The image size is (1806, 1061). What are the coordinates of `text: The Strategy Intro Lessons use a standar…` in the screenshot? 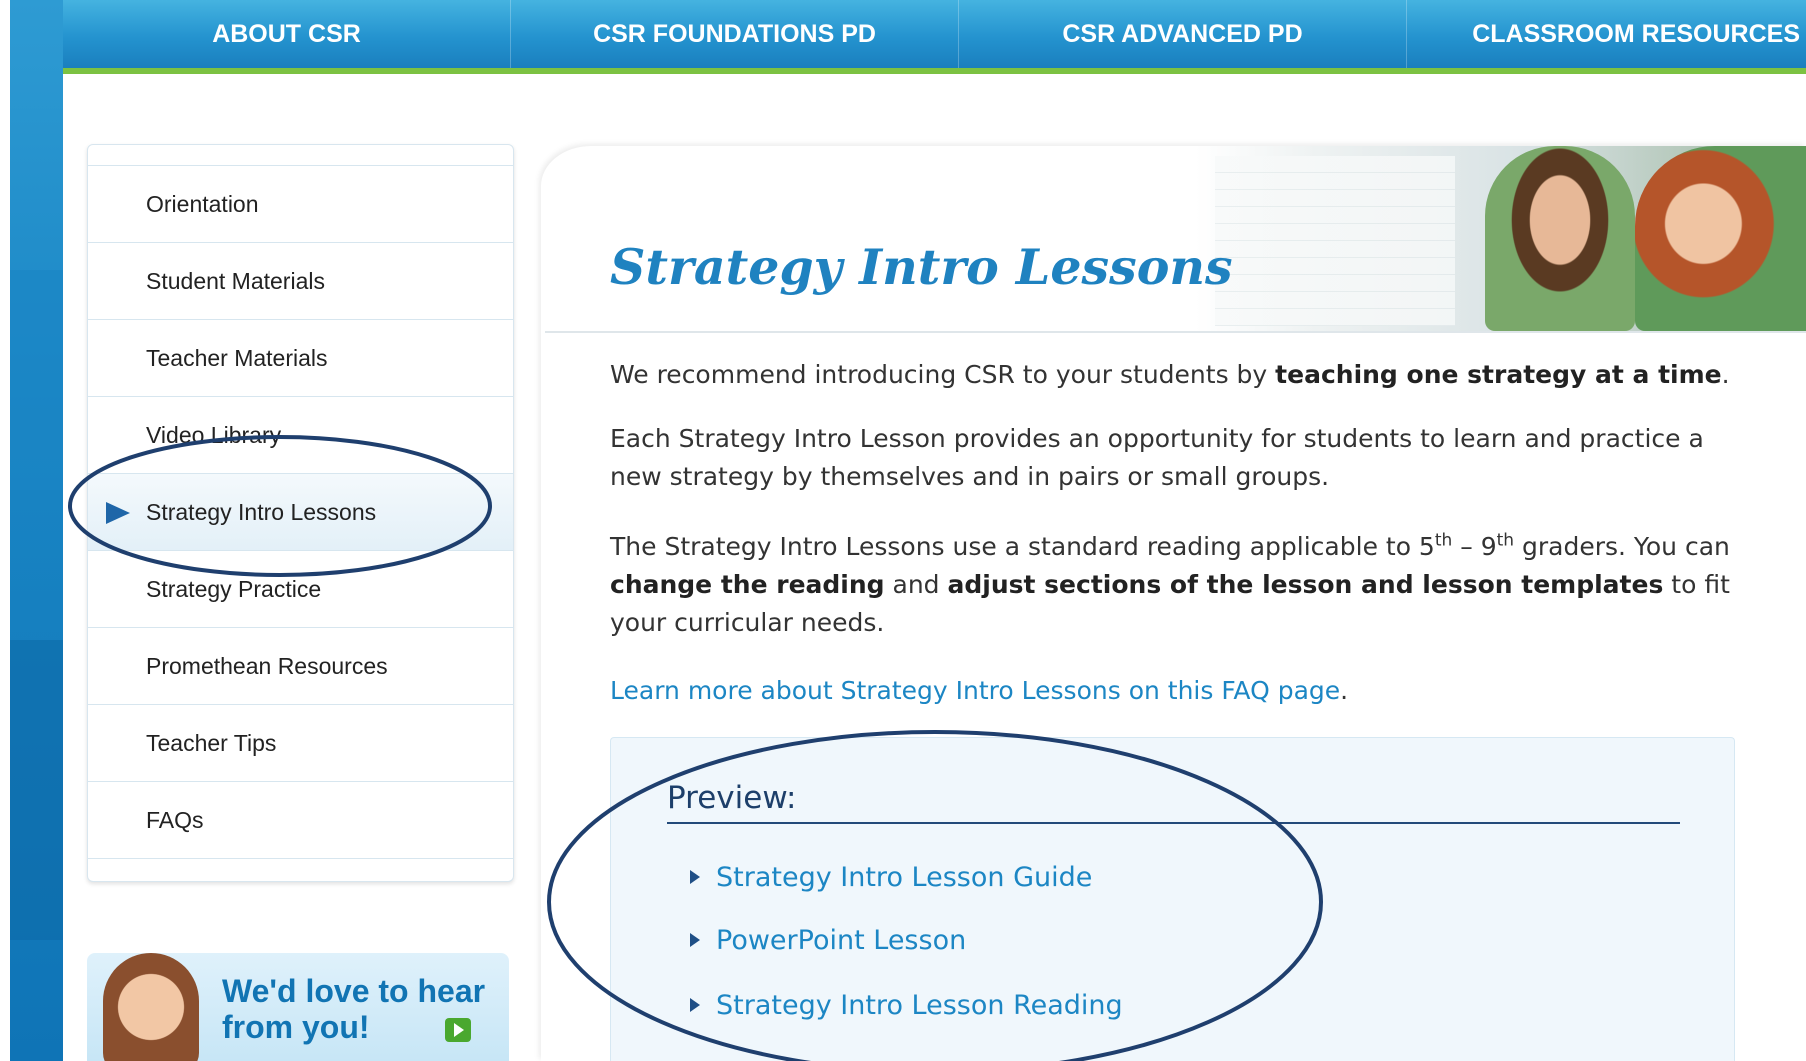 It's located at (1022, 546).